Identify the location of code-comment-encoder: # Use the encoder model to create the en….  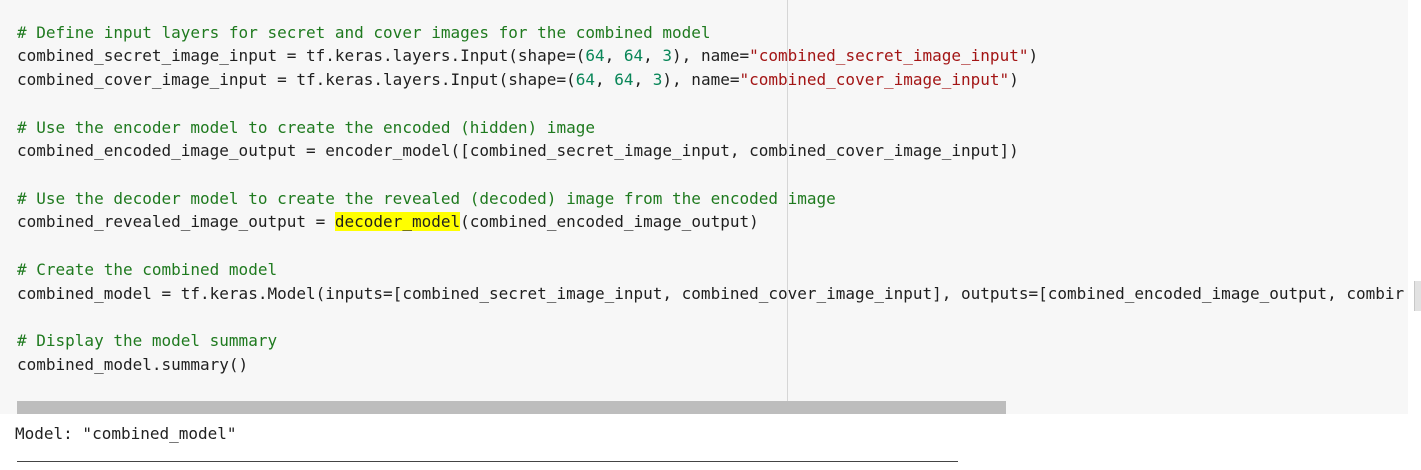
(306, 127).